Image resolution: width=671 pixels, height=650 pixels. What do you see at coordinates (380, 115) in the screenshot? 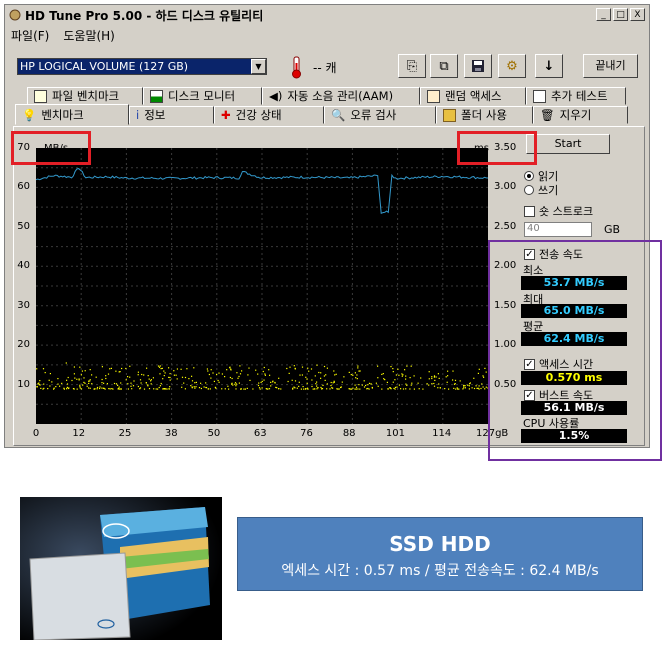
I see `tab-error-scan: 🔍 오류 검사` at bounding box center [380, 115].